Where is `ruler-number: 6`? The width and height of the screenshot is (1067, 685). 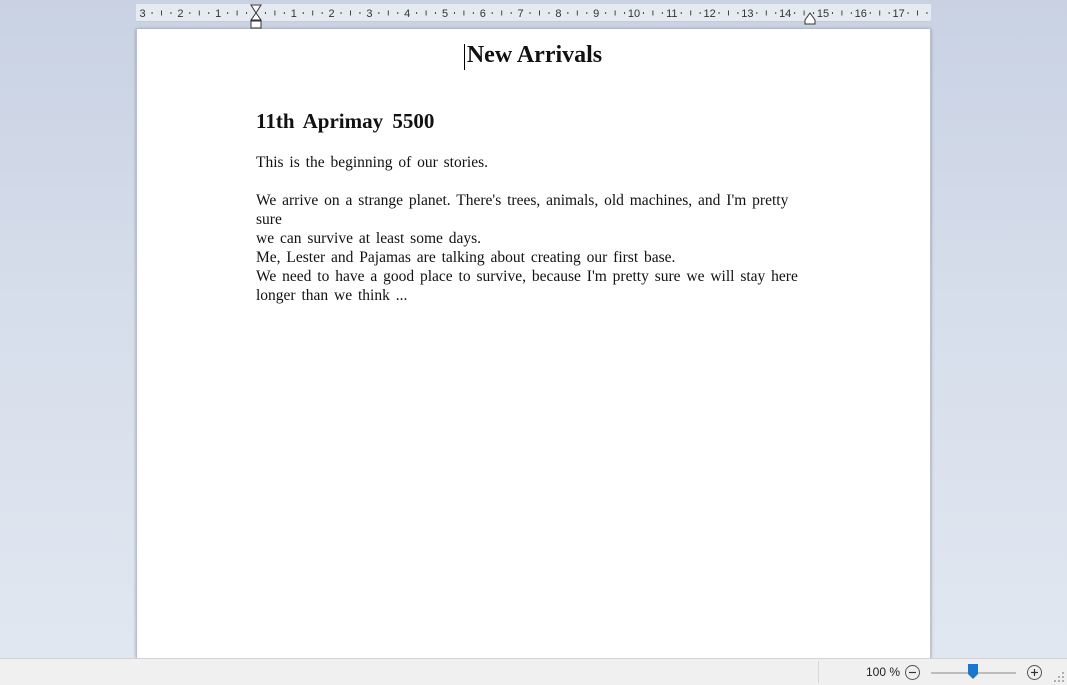
ruler-number: 6 is located at coordinates (483, 14).